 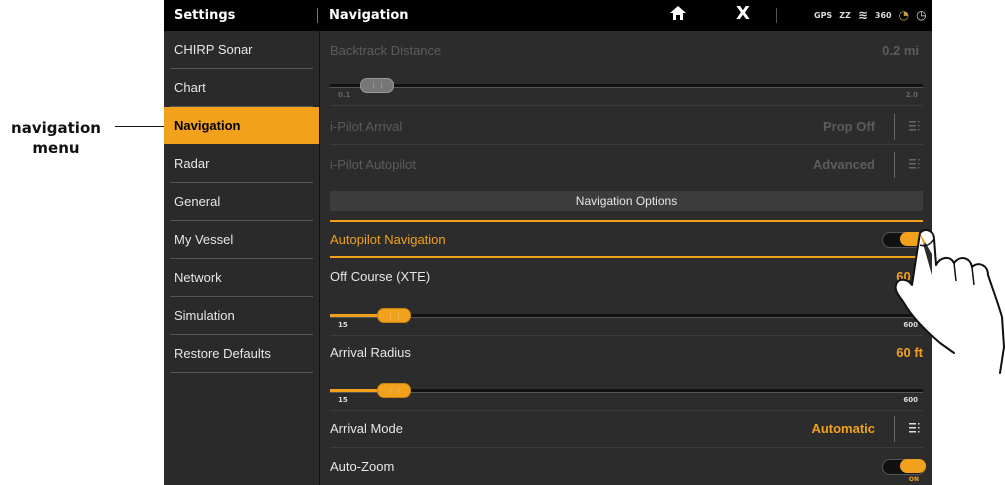 What do you see at coordinates (56, 138) in the screenshot?
I see `callout-label: navigation menu` at bounding box center [56, 138].